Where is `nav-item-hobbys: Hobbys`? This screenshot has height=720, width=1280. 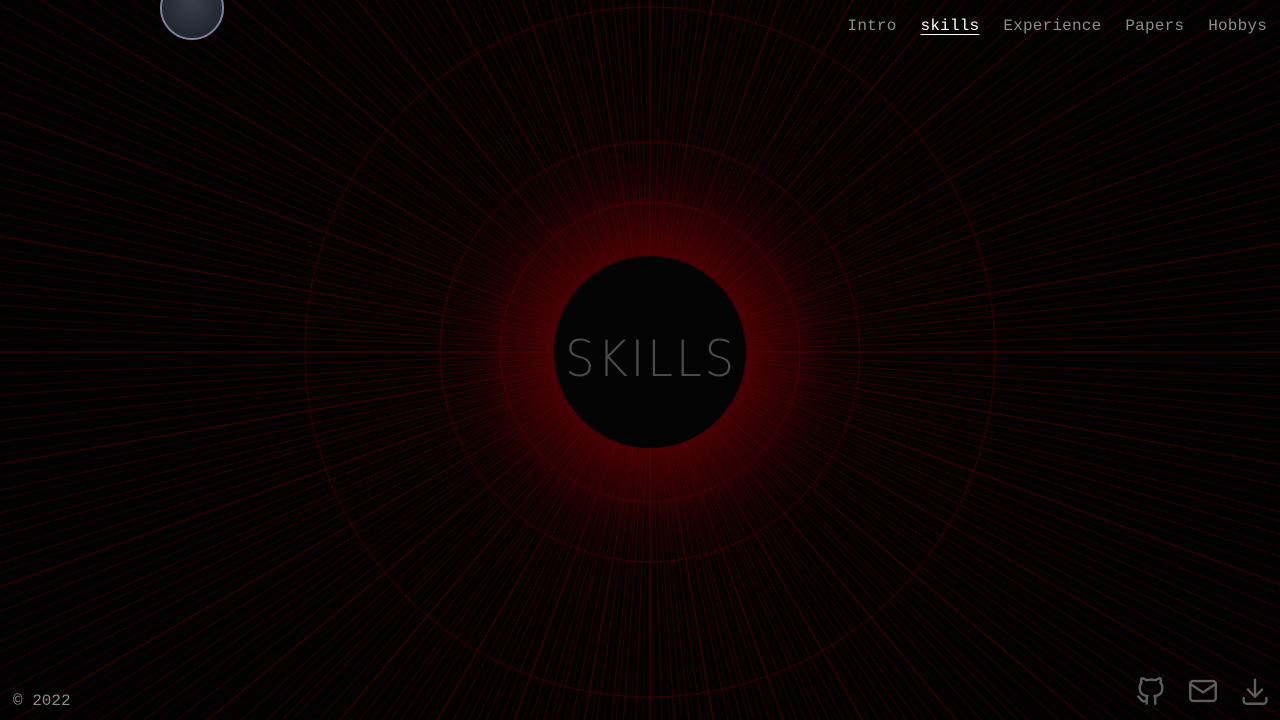
nav-item-hobbys: Hobbys is located at coordinates (1237, 26).